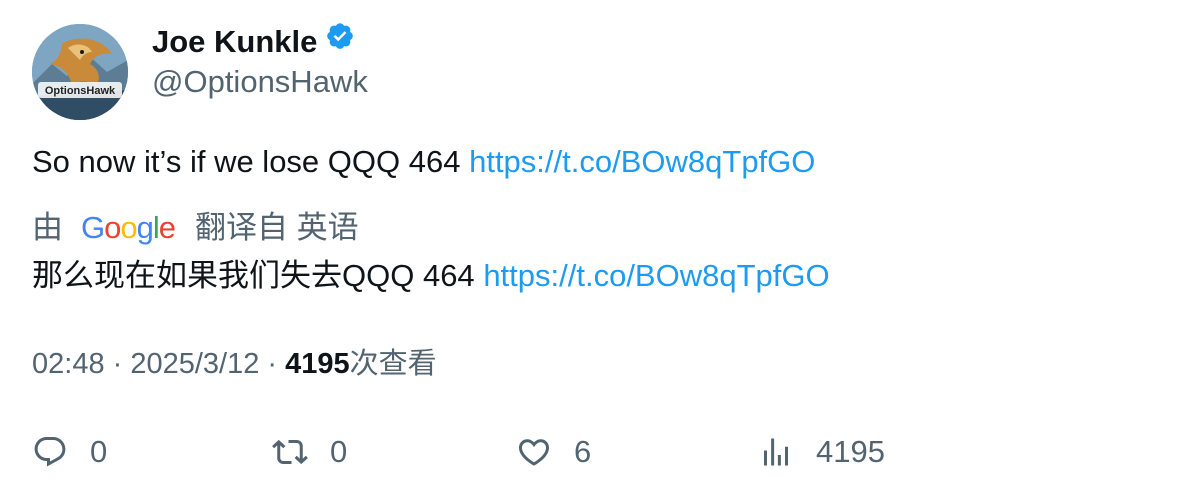 This screenshot has width=1196, height=498. Describe the element at coordinates (68, 364) in the screenshot. I see `tweet-time: 02:48` at that location.